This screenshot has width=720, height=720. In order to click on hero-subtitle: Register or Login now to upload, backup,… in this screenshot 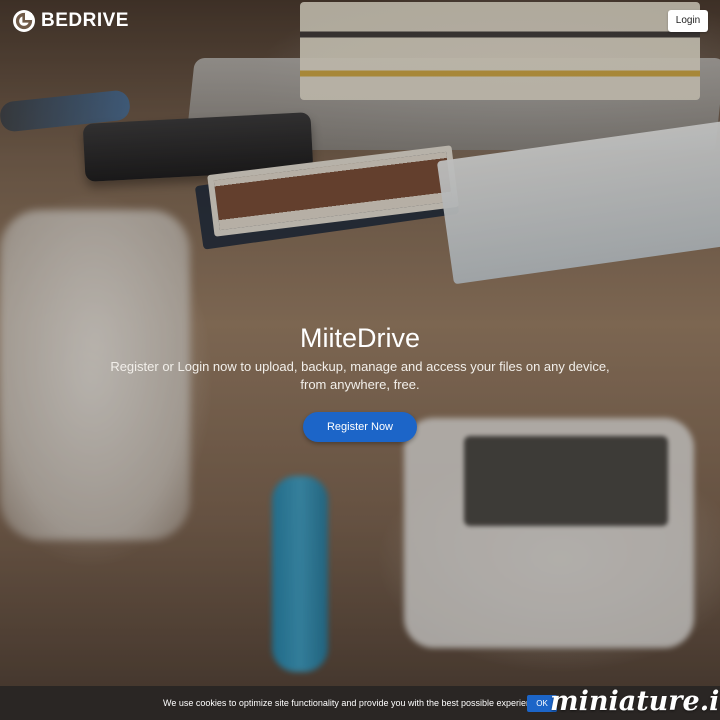, I will do `click(360, 375)`.